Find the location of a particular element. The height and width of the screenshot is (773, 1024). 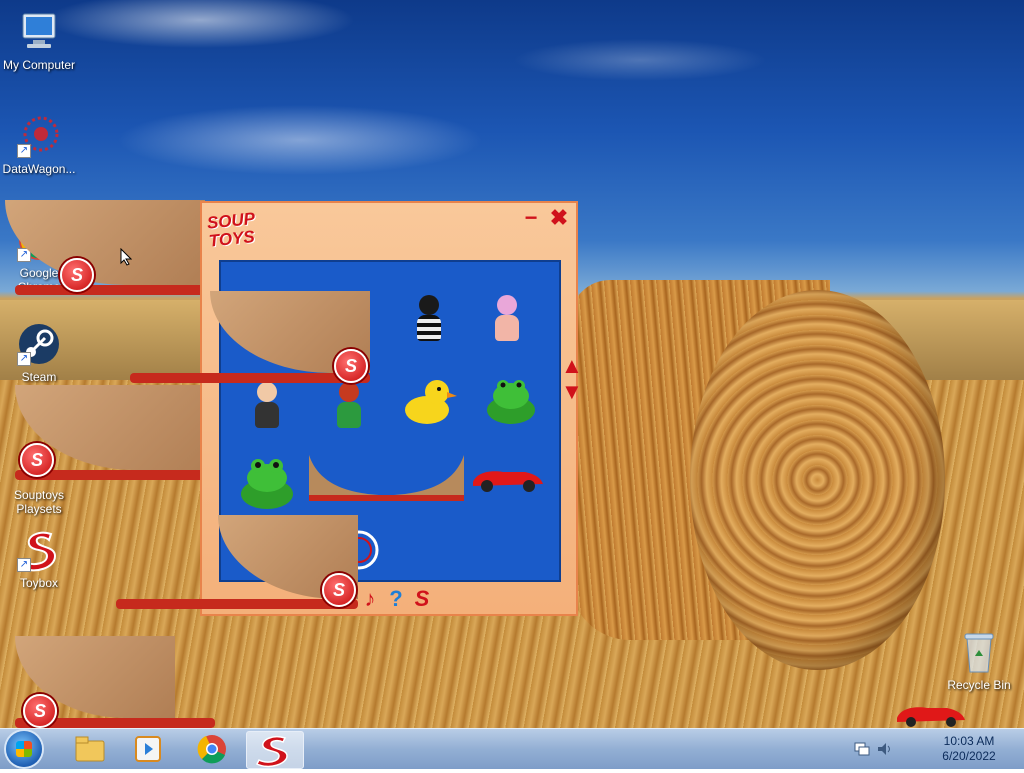

folder-icon is located at coordinates (90, 749).